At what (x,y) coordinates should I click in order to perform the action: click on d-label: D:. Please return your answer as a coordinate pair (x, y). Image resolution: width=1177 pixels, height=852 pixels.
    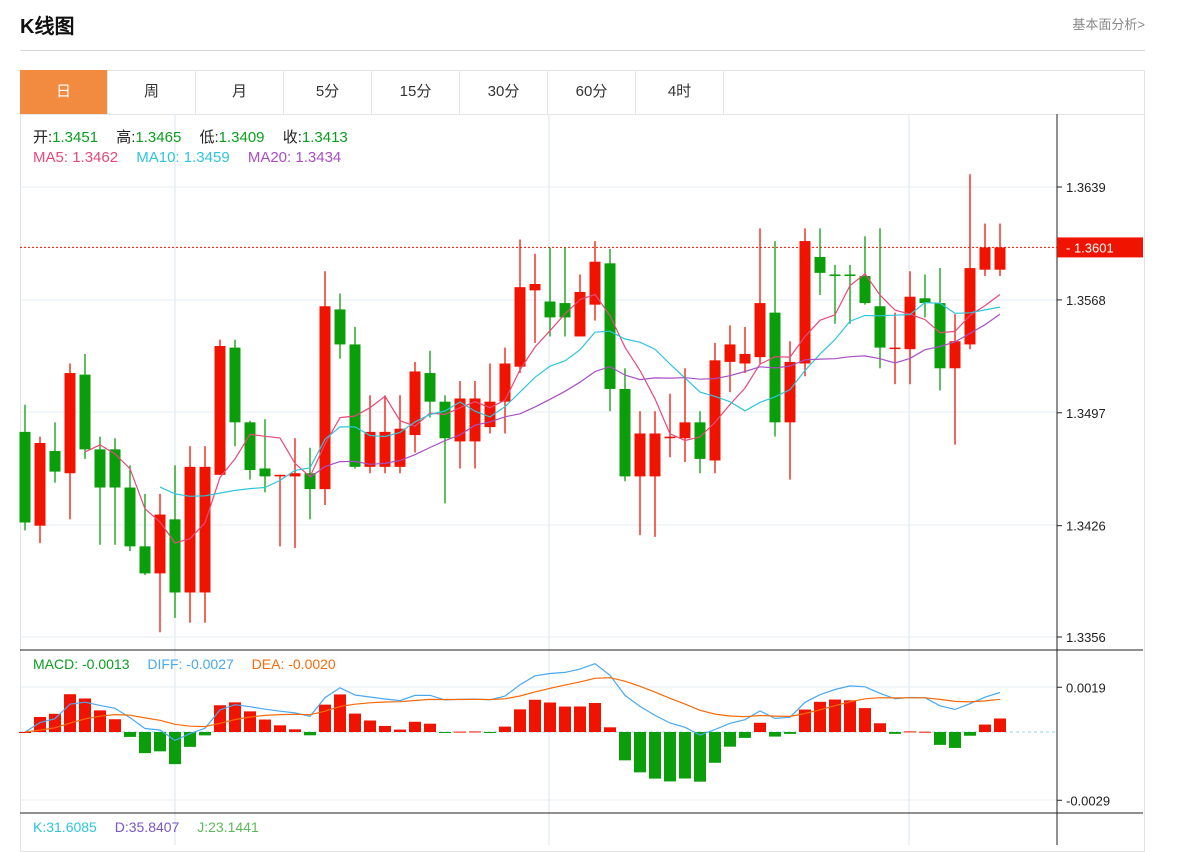
    Looking at the image, I should click on (121, 827).